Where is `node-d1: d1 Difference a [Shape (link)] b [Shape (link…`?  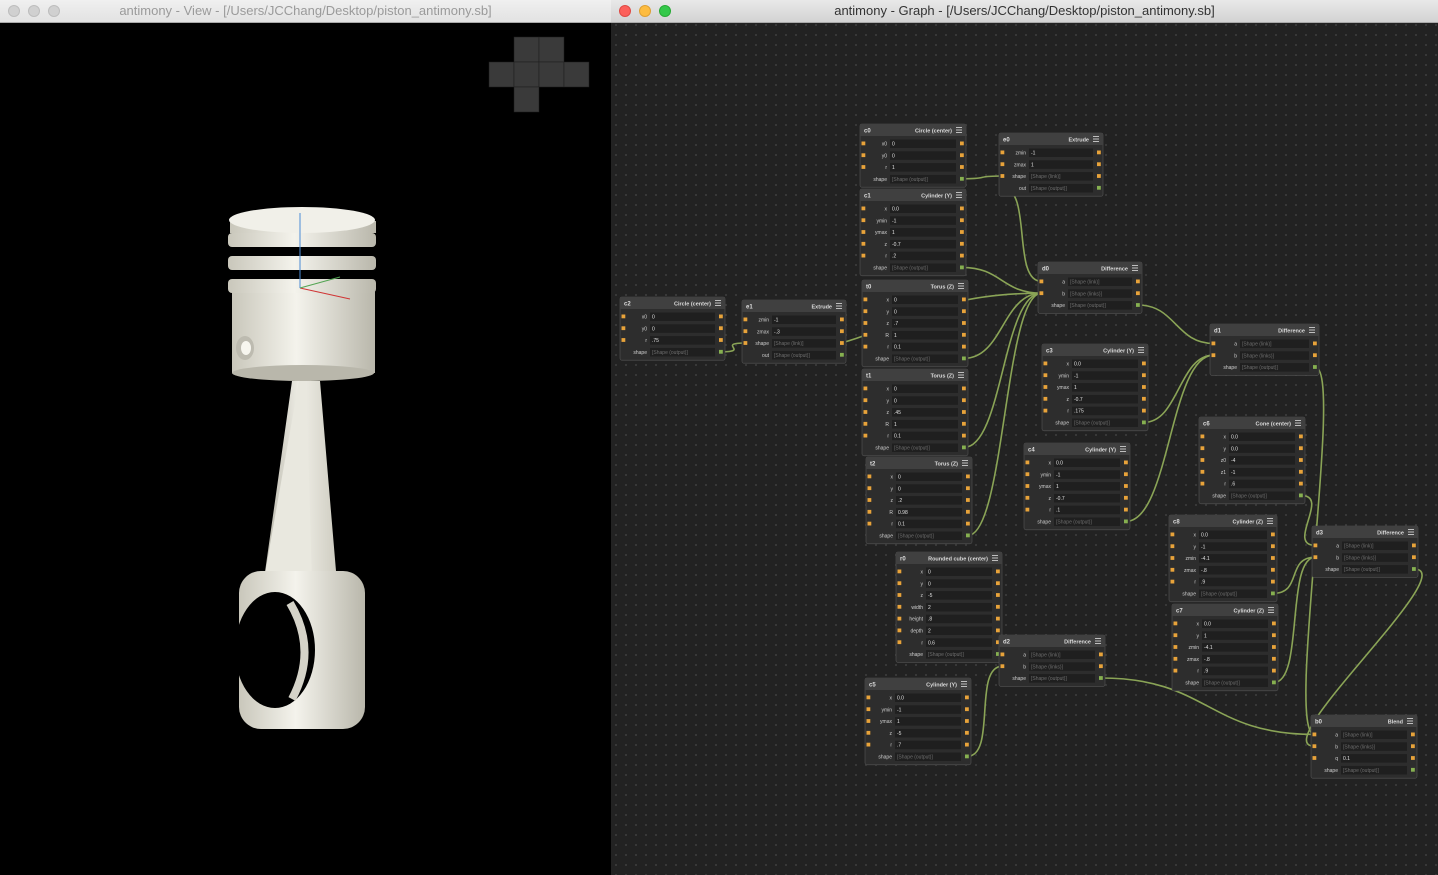
node-d1: d1 Difference a [Shape (link)] b [Shape (link… is located at coordinates (1264, 349).